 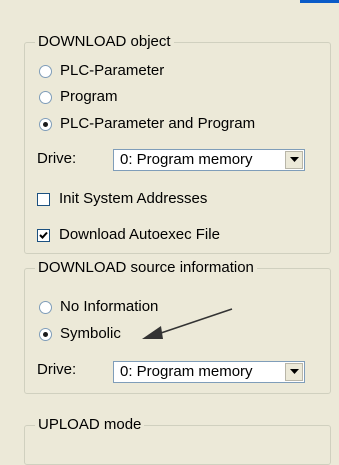 I want to click on init-system-addresses-checkbox, so click(x=43, y=199).